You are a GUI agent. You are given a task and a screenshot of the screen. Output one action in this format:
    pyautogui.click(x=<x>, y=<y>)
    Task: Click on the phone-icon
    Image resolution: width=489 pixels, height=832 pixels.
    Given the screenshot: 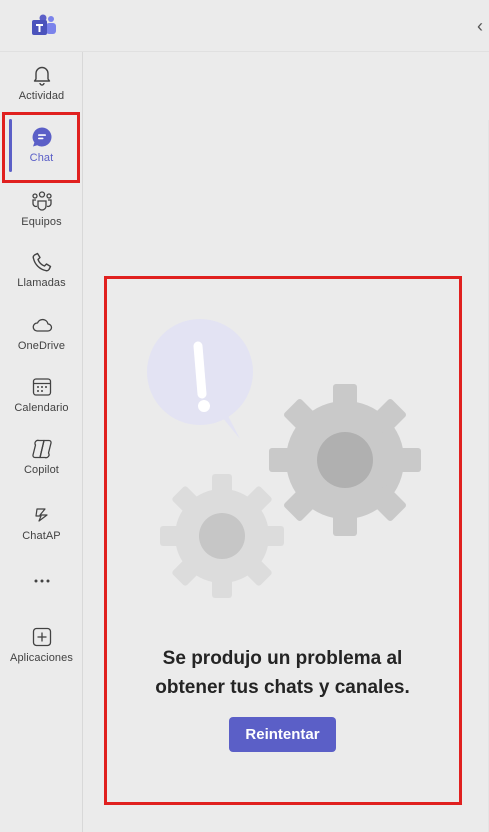 What is the action you would take?
    pyautogui.click(x=41, y=262)
    